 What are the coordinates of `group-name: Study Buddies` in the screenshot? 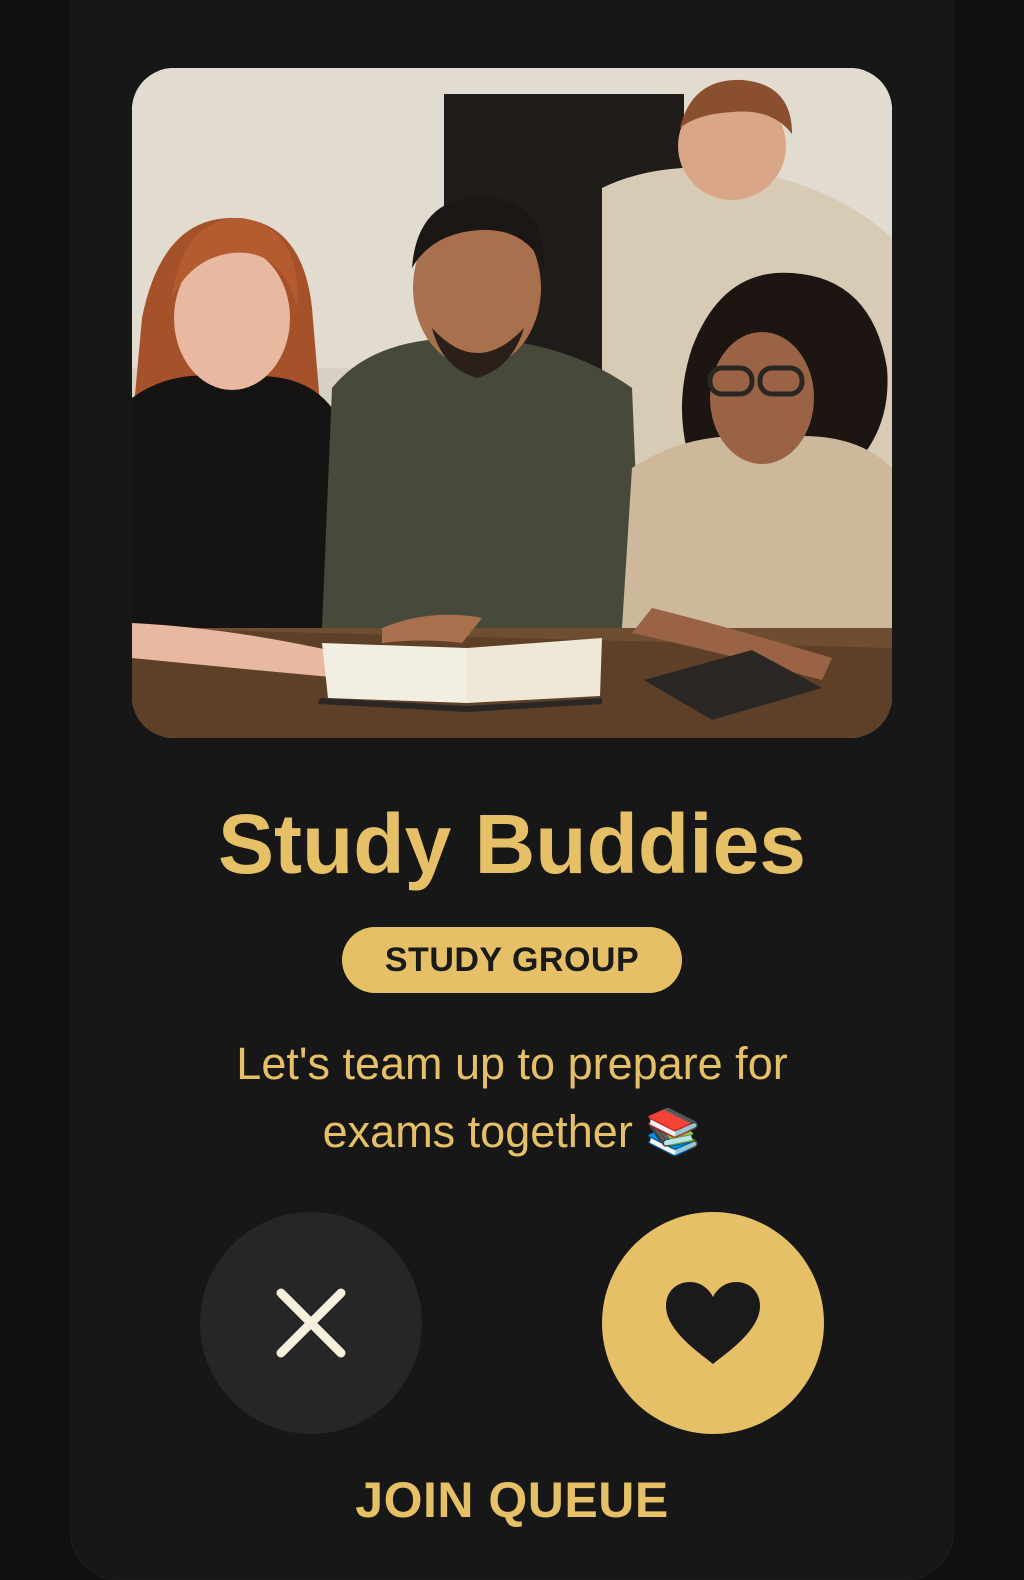 It's located at (512, 844).